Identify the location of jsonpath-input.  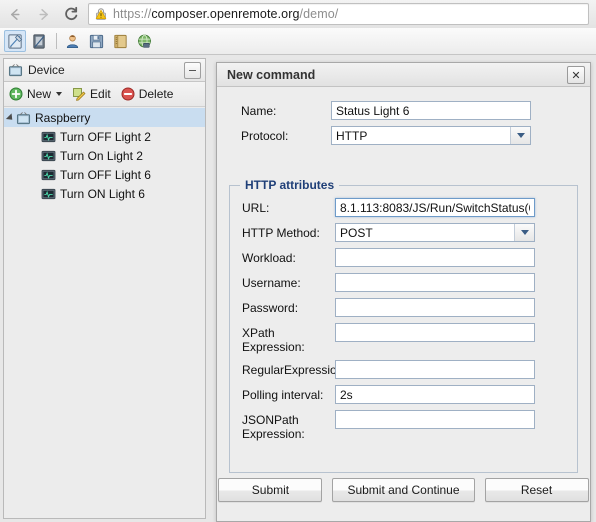
(435, 419).